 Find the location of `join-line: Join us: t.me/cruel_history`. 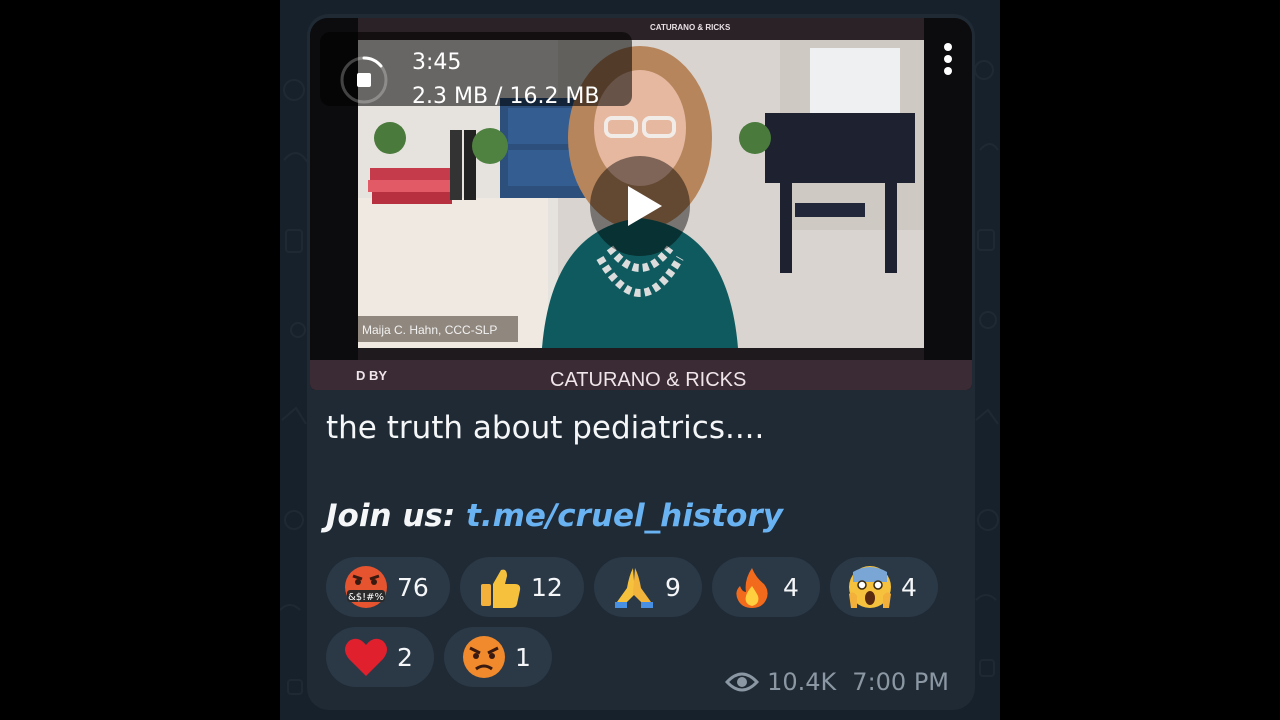

join-line: Join us: t.me/cruel_history is located at coordinates (554, 516).